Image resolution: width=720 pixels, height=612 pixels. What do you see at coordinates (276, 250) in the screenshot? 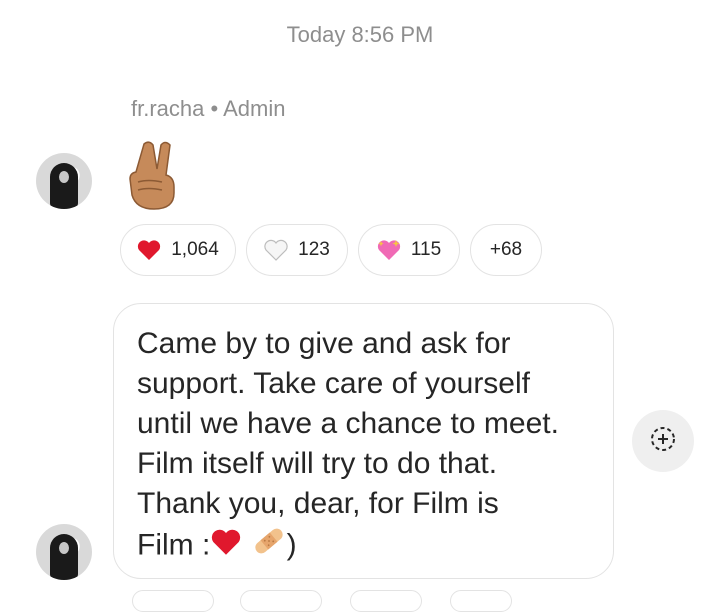
I see `white-heart-icon` at bounding box center [276, 250].